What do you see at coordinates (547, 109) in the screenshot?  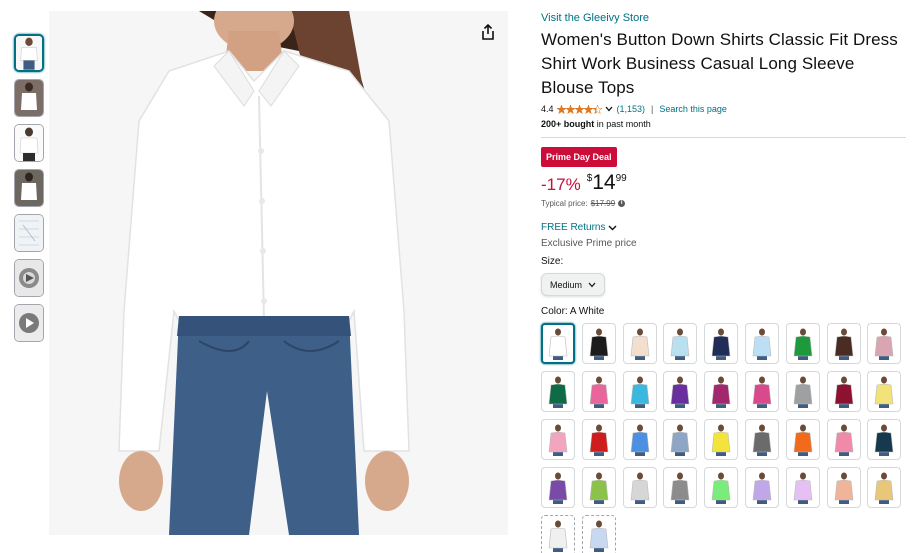 I see `rating-value: 4.4` at bounding box center [547, 109].